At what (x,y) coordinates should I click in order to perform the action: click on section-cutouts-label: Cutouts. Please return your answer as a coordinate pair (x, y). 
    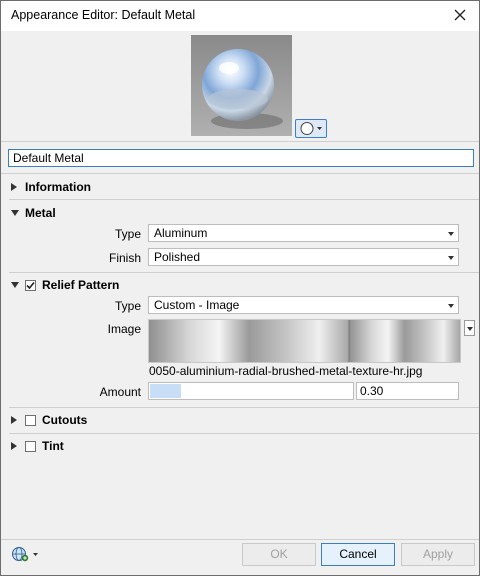
    Looking at the image, I should click on (65, 420).